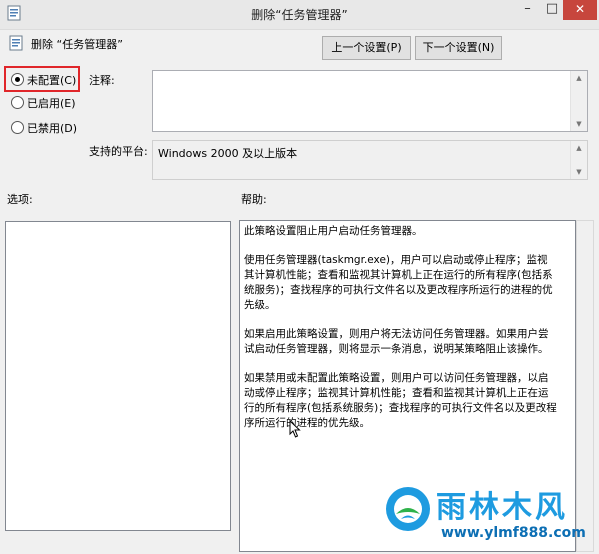 This screenshot has width=599, height=554. I want to click on watermark-url: www.ylmf888.com, so click(513, 533).